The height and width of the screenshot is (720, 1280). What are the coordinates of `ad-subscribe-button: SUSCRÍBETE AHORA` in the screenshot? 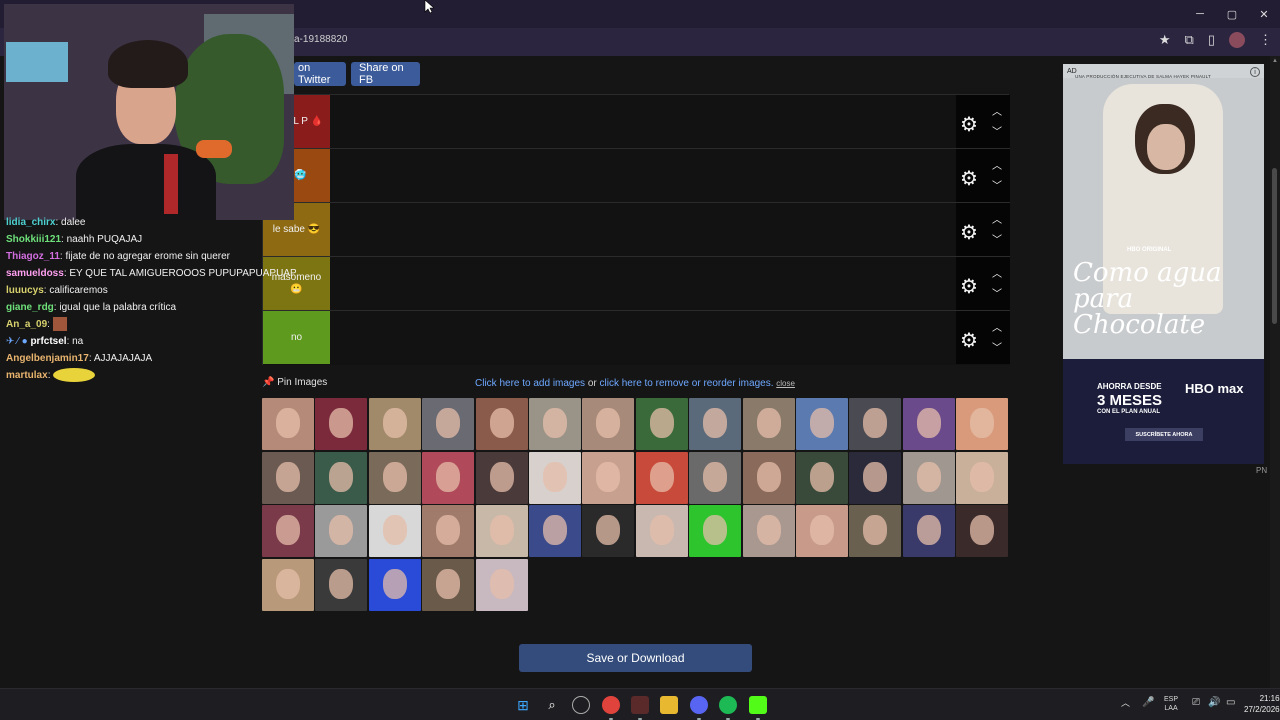 It's located at (1164, 434).